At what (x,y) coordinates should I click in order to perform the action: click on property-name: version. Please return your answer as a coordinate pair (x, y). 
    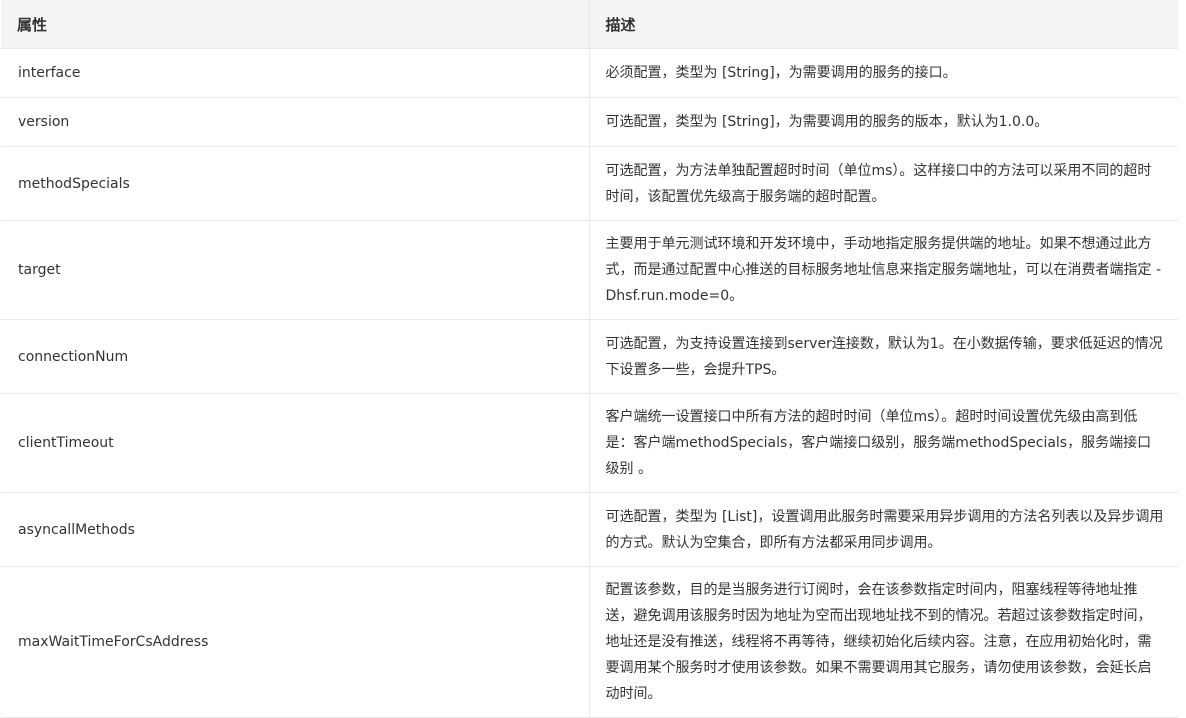
    Looking at the image, I should click on (295, 122).